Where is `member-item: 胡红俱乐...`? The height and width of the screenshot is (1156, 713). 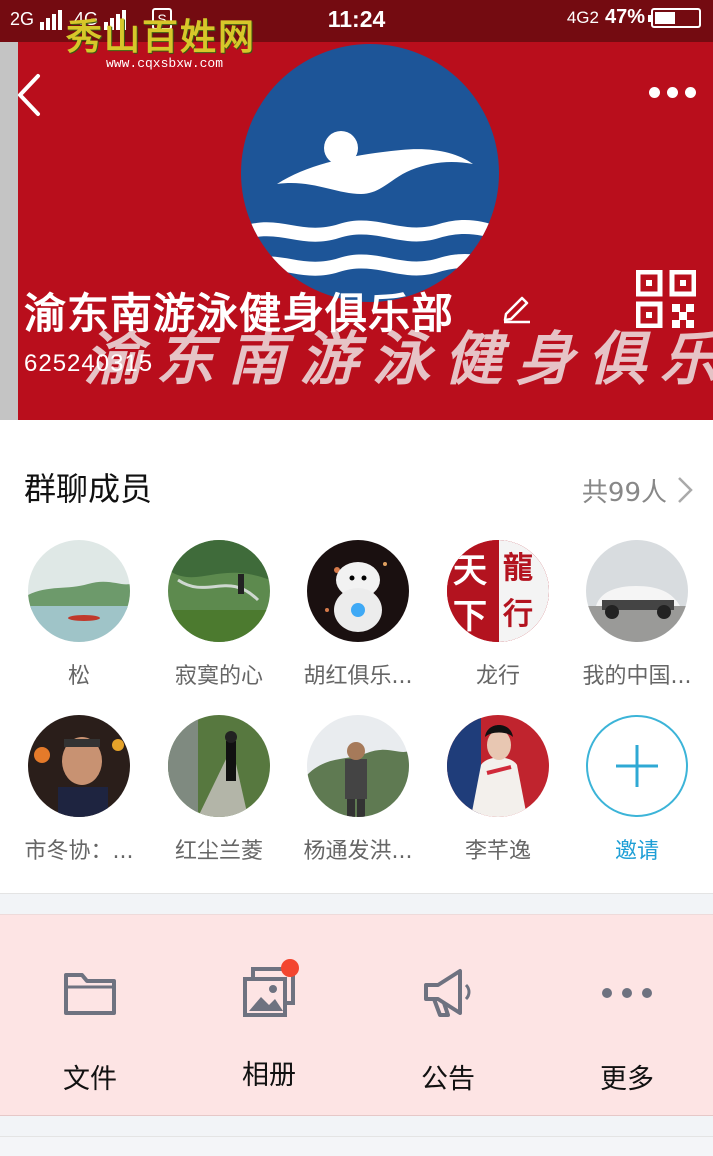 member-item: 胡红俱乐... is located at coordinates (358, 615).